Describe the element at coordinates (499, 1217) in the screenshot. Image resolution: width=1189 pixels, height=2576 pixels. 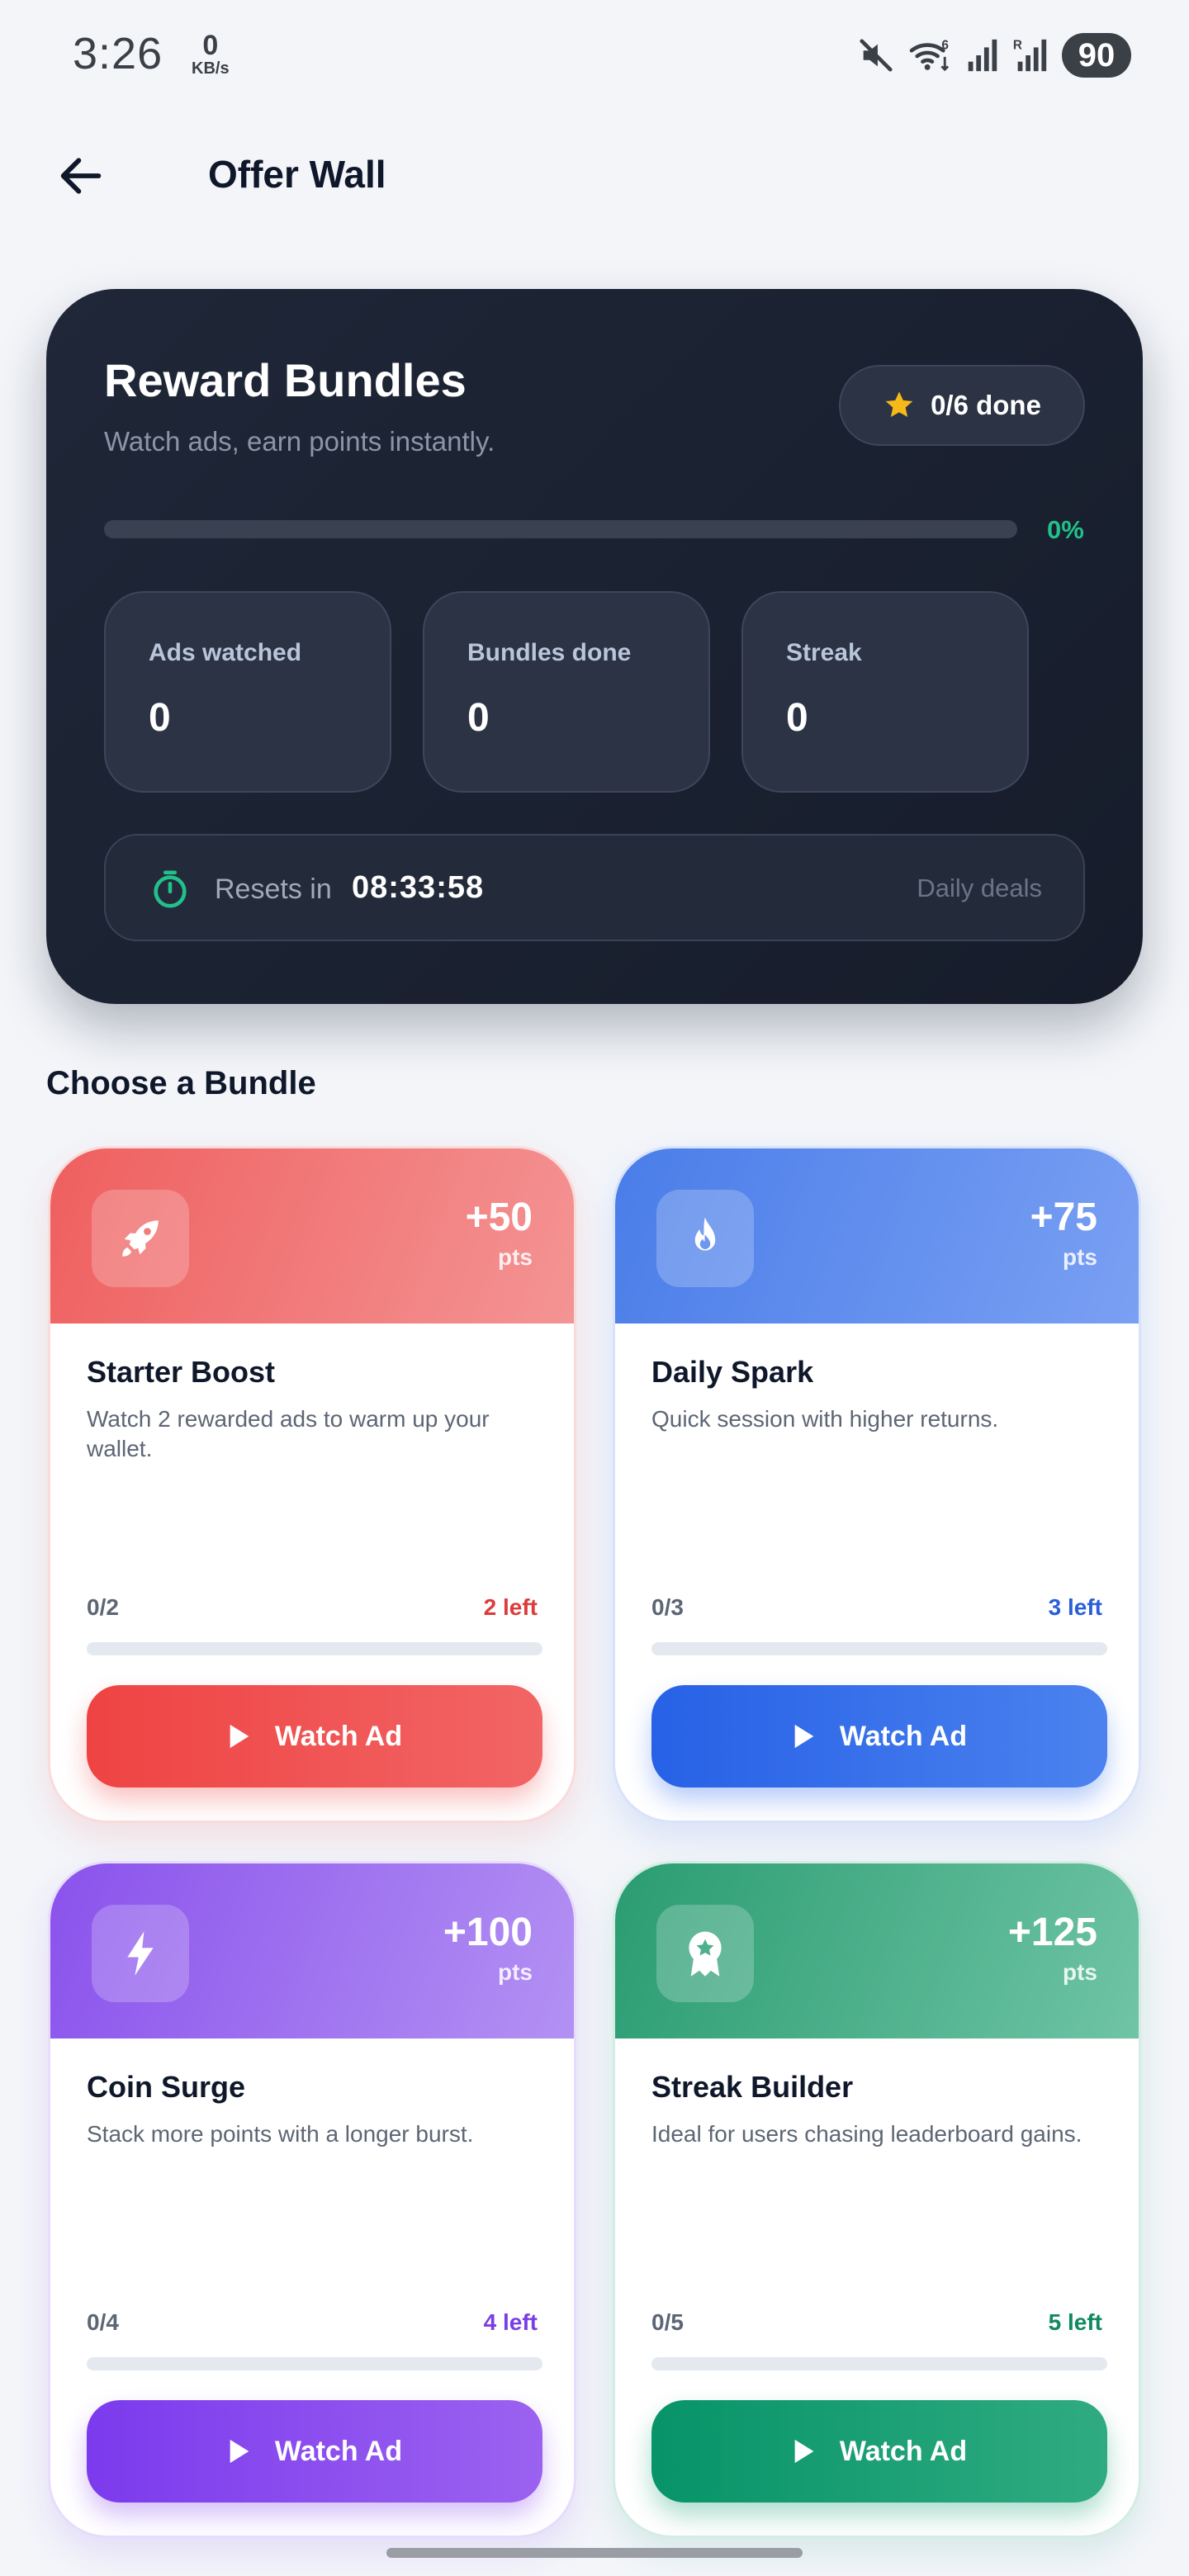
I see `bundle-points: +50` at that location.